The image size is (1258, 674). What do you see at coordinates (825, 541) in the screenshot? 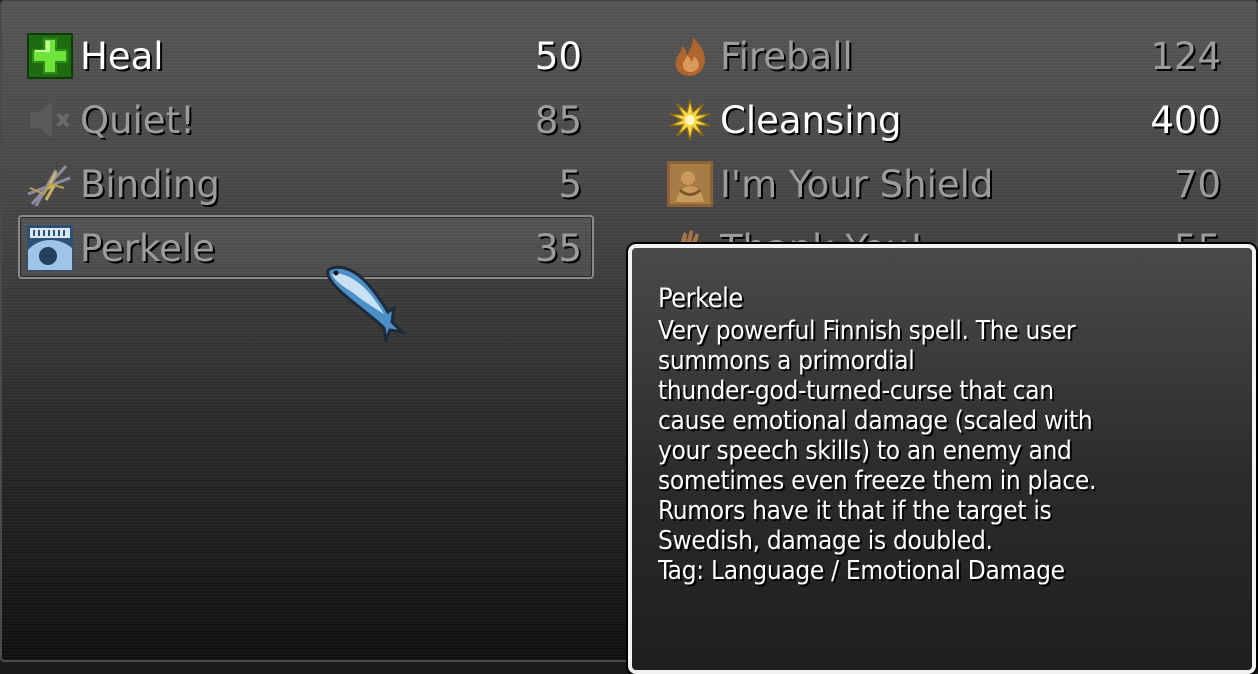
I see `tooltip-line: Swedish, damage is doubled.` at bounding box center [825, 541].